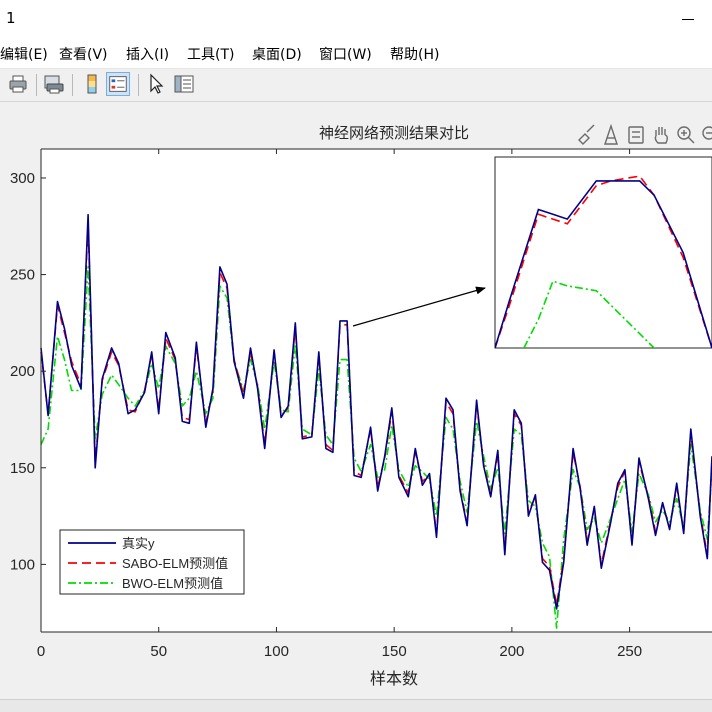 The height and width of the screenshot is (712, 712). I want to click on window-title: 1, so click(11, 18).